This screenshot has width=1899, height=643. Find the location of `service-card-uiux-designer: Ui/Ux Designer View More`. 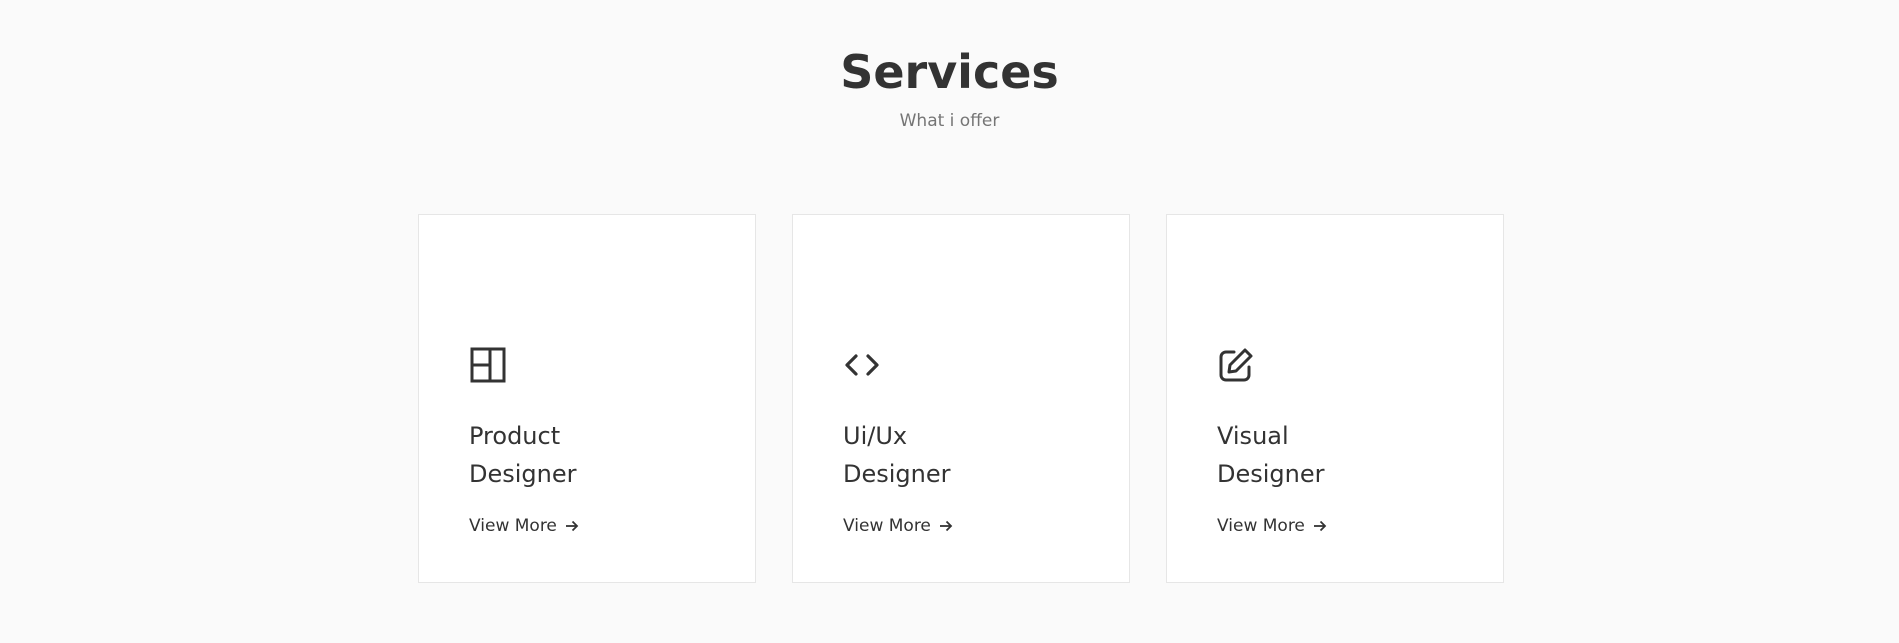

service-card-uiux-designer: Ui/Ux Designer View More is located at coordinates (961, 398).